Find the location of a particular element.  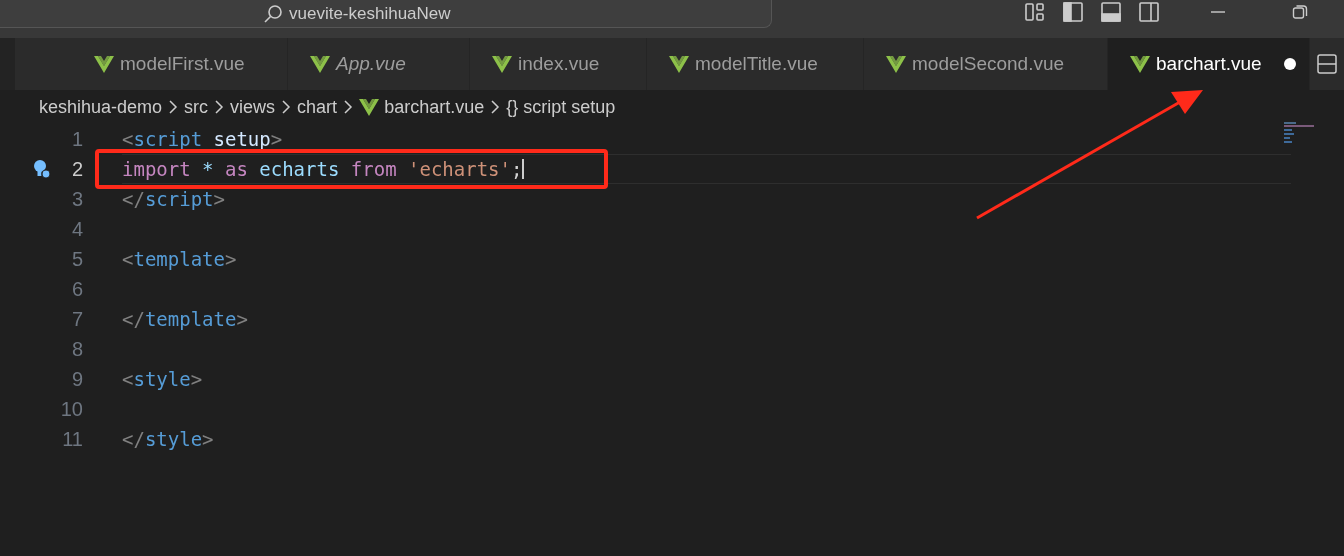

line-number: 6 is located at coordinates (76, 289).